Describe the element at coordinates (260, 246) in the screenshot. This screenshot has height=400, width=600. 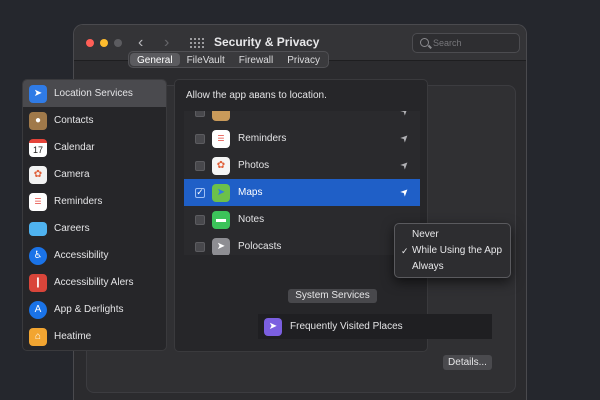
I see `app-label: Polocasts` at that location.